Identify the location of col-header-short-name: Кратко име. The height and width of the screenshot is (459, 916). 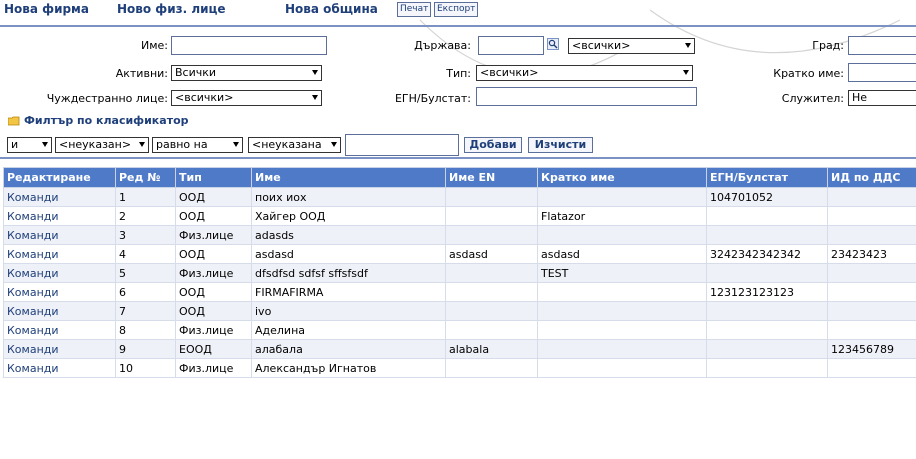
(622, 177).